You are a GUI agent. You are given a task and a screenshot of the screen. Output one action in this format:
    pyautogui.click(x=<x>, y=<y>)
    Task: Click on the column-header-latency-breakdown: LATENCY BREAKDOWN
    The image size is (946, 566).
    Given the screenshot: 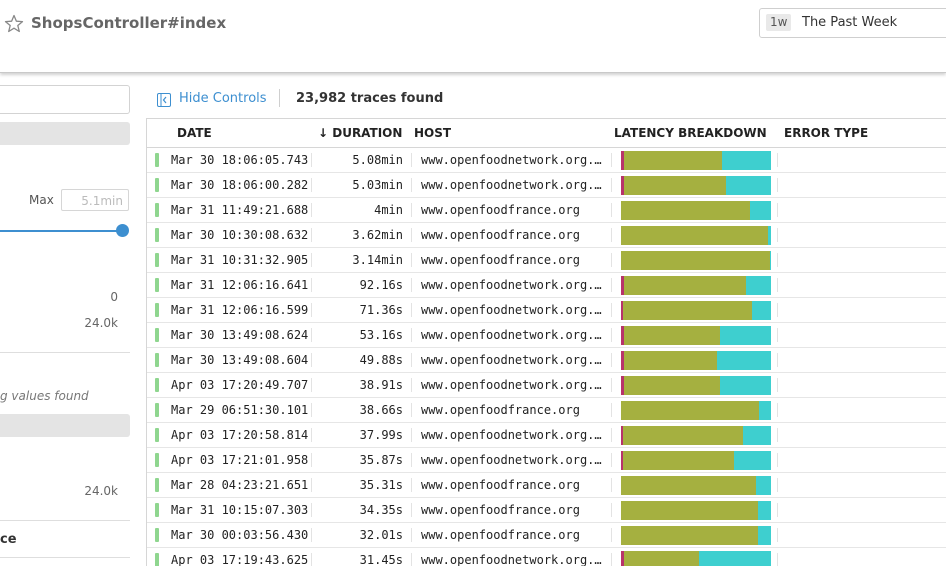 What is the action you would take?
    pyautogui.click(x=690, y=133)
    